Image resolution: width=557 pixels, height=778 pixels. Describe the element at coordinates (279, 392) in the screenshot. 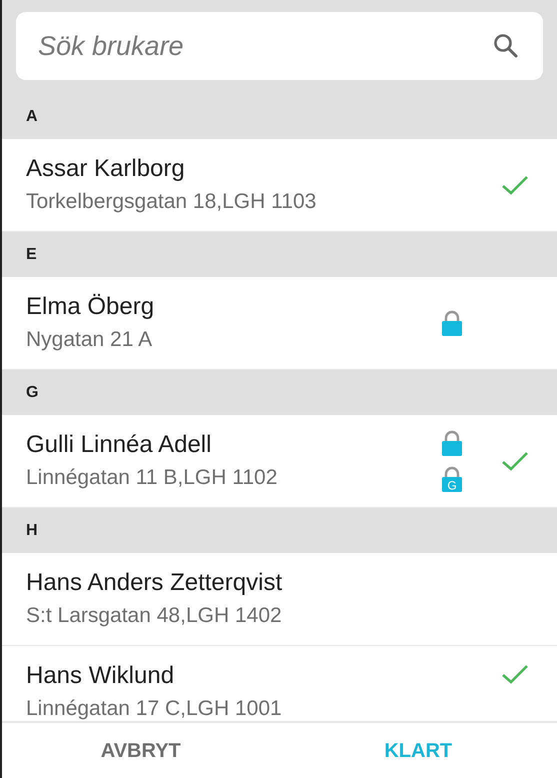

I see `section-header: G` at that location.